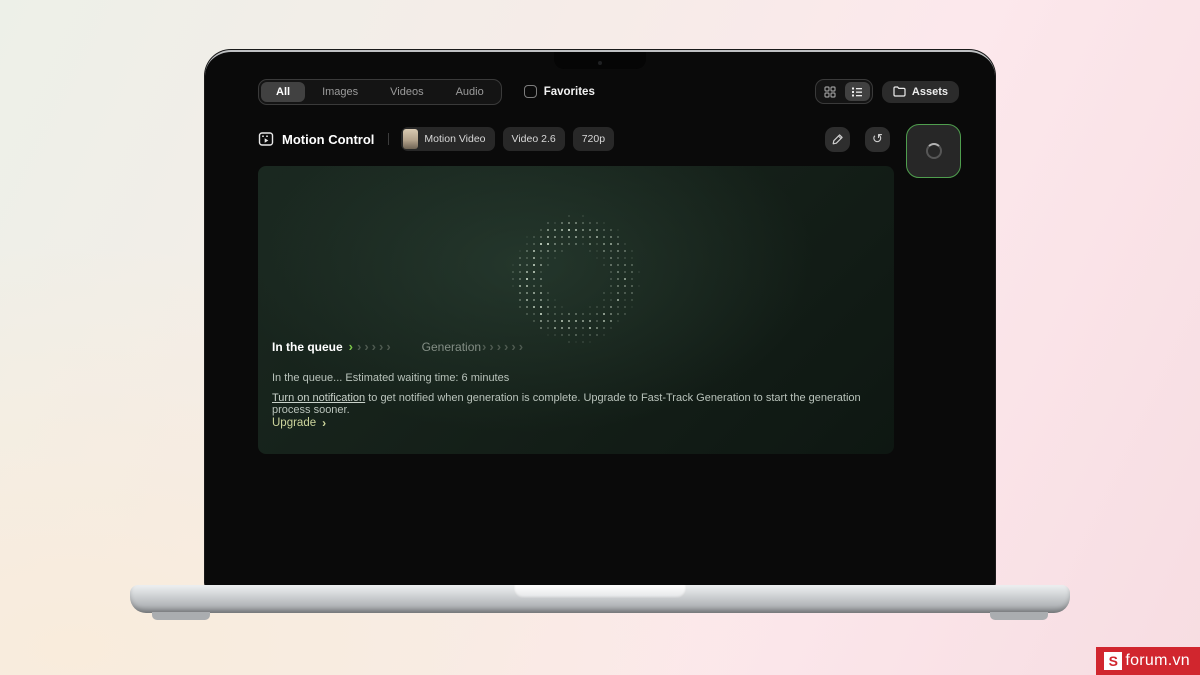 The height and width of the screenshot is (675, 1200). What do you see at coordinates (389, 139) in the screenshot?
I see `divider` at bounding box center [389, 139].